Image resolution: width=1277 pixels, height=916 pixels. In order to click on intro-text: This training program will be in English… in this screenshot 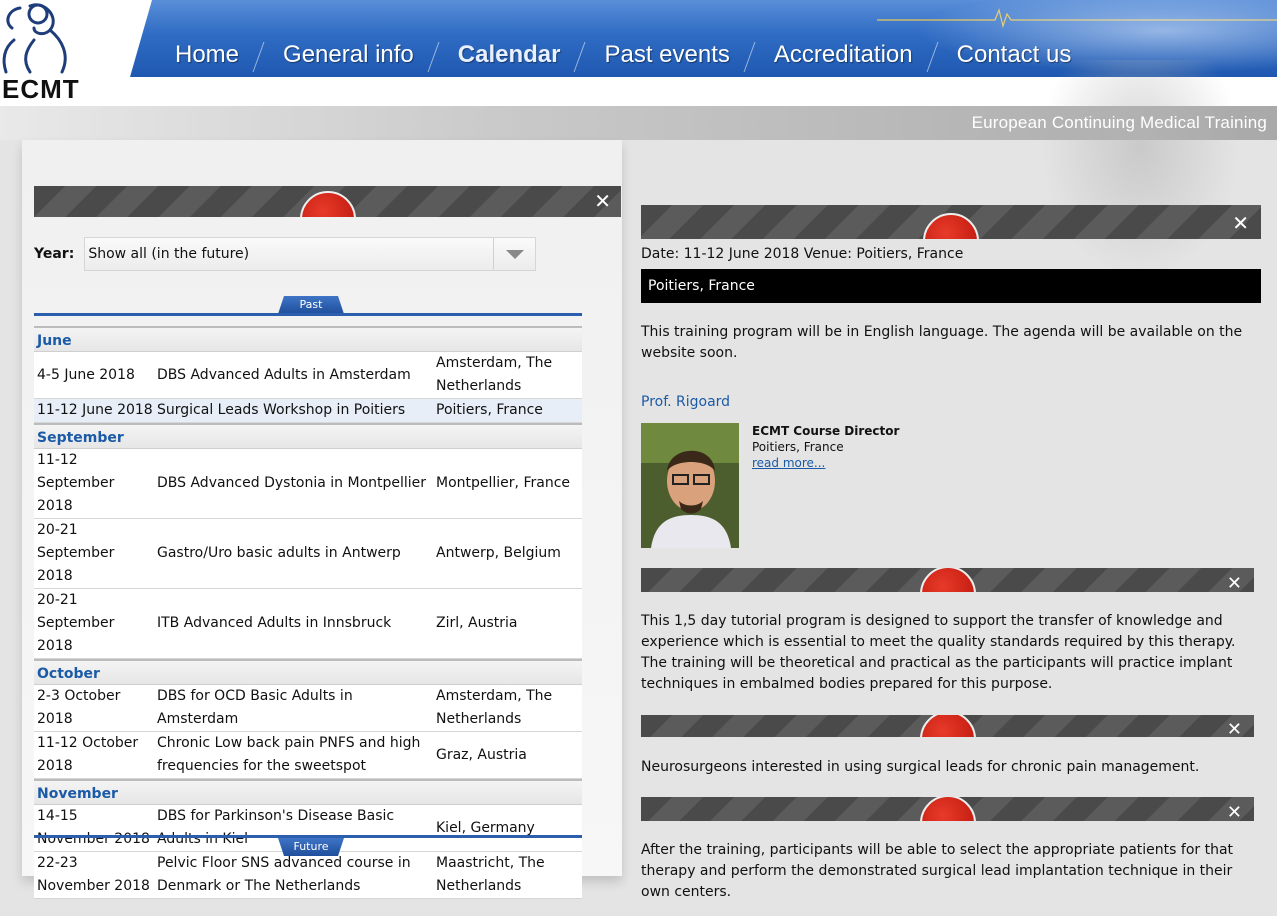, I will do `click(942, 342)`.